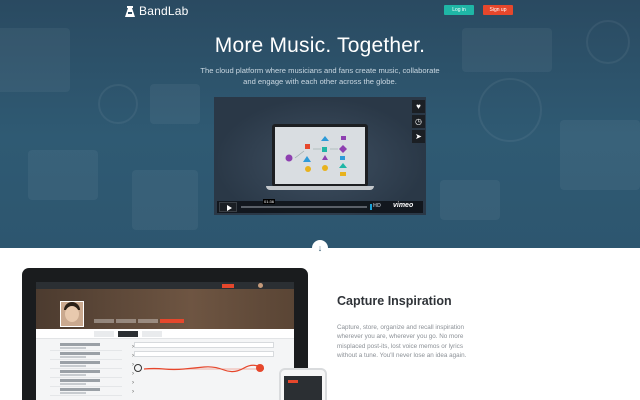 Image resolution: width=640 pixels, height=400 pixels. What do you see at coordinates (204, 368) in the screenshot?
I see `waveform` at bounding box center [204, 368].